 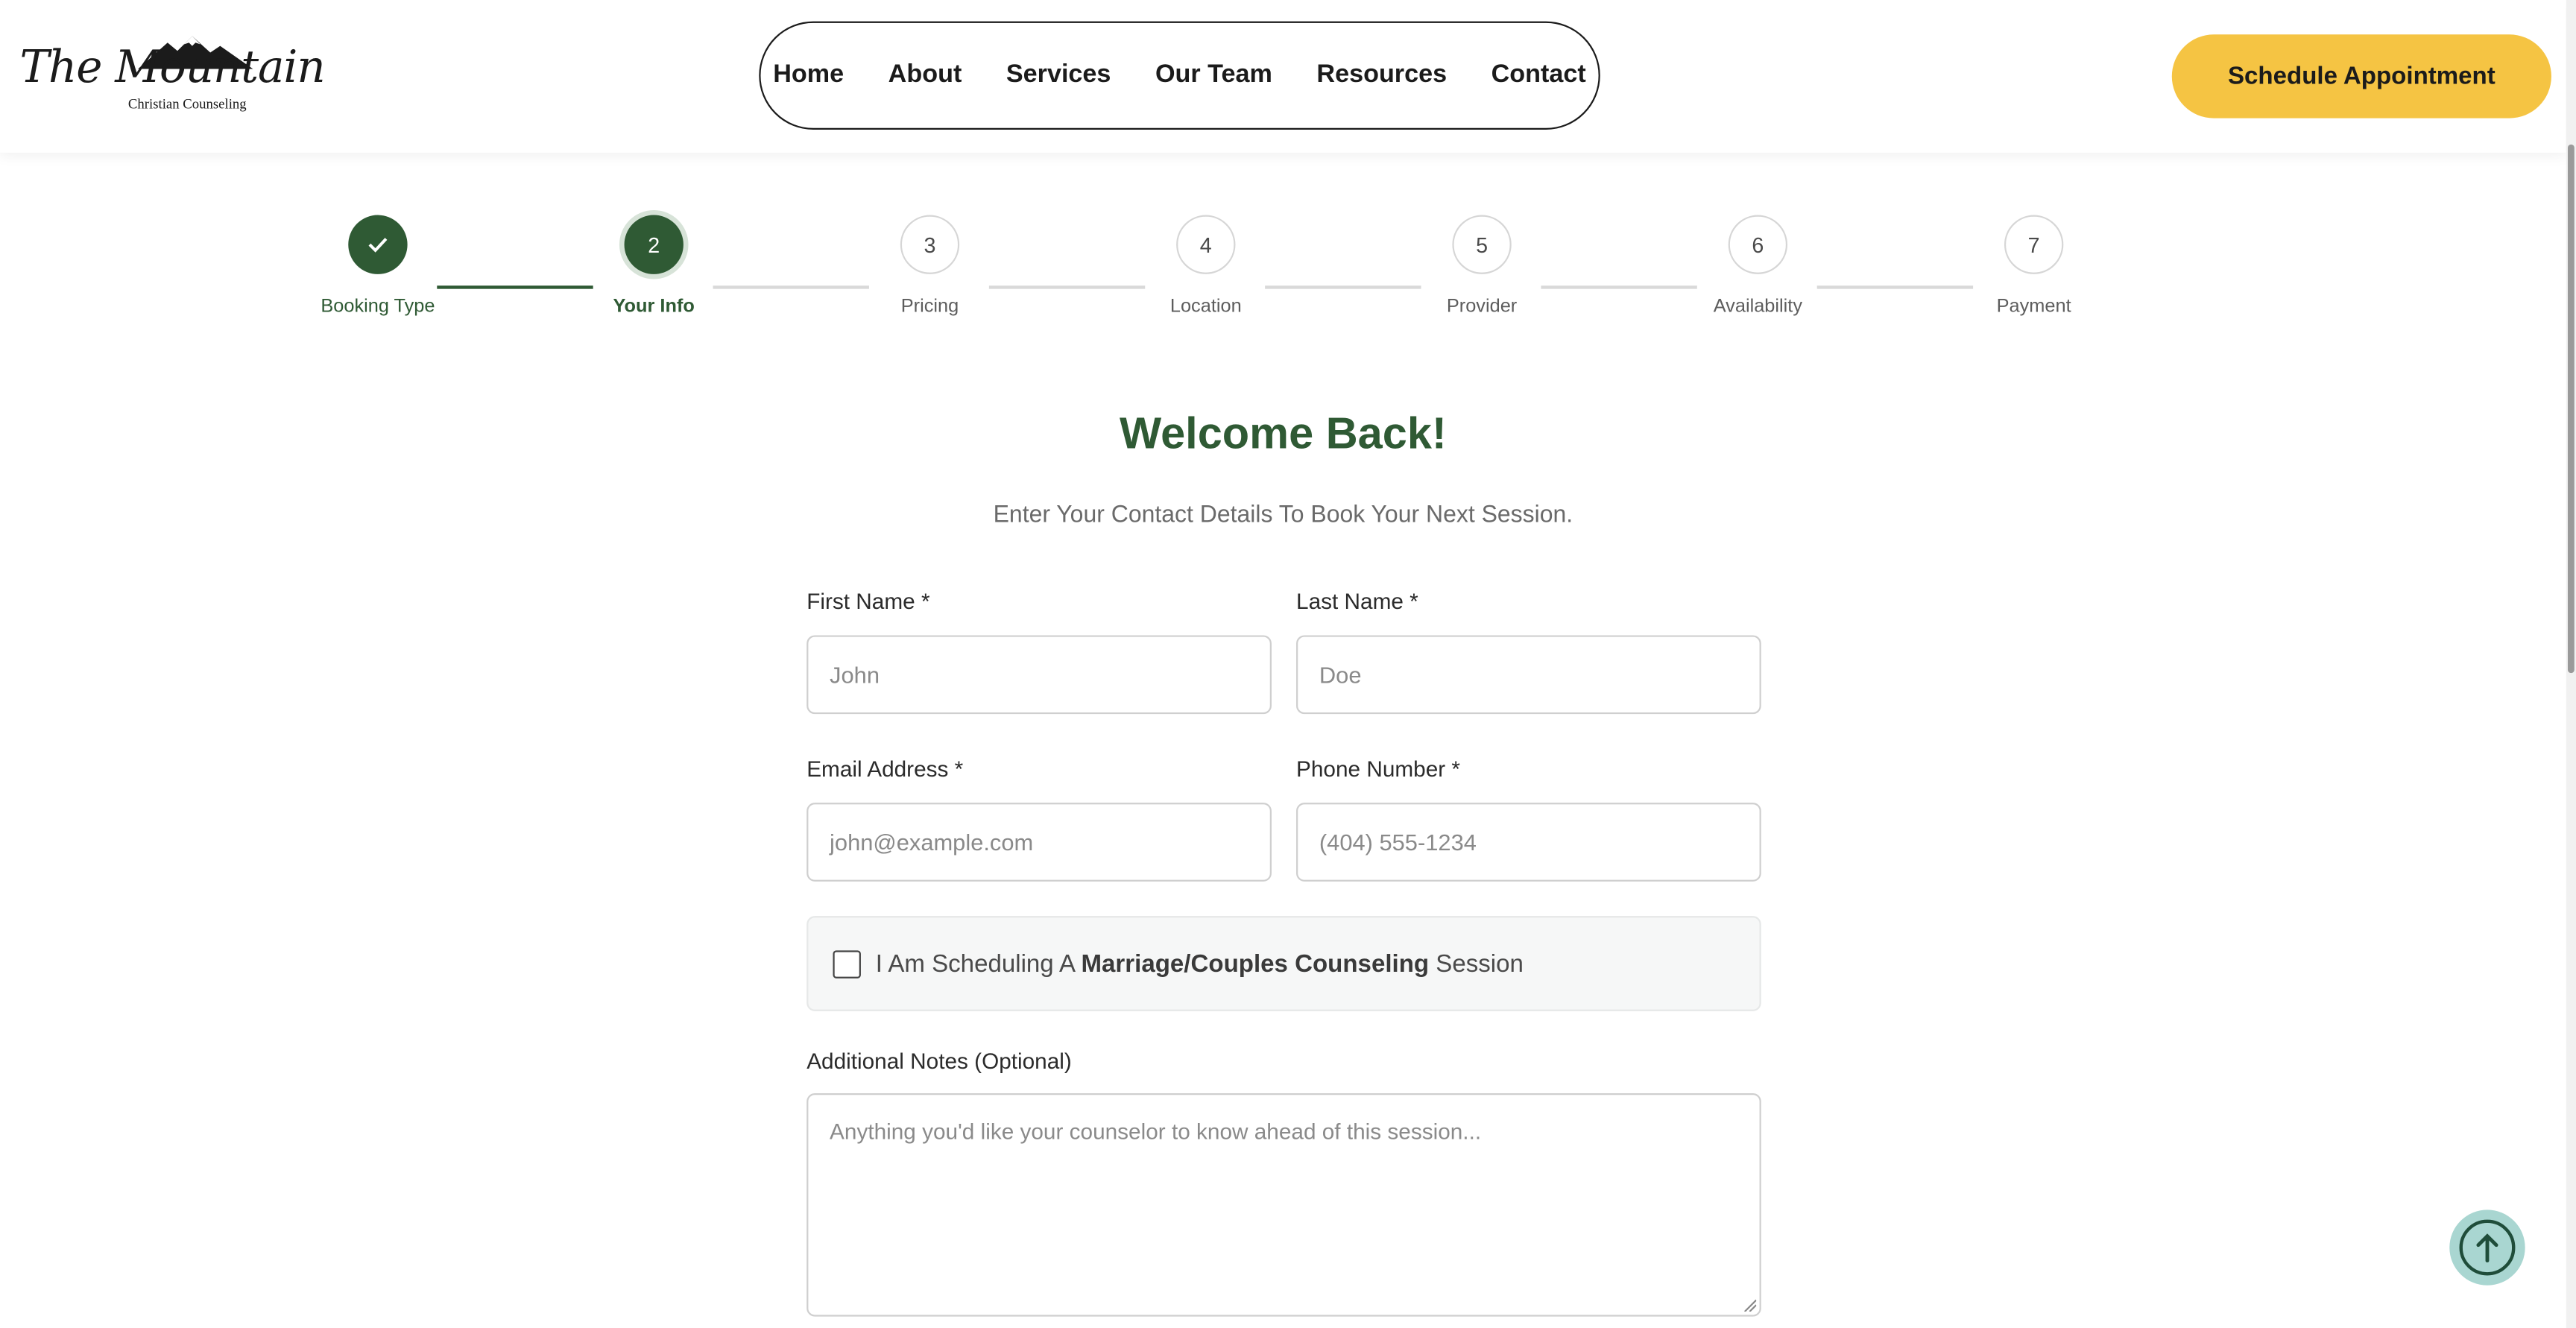 I want to click on back-to-top-ring, so click(x=2487, y=1247).